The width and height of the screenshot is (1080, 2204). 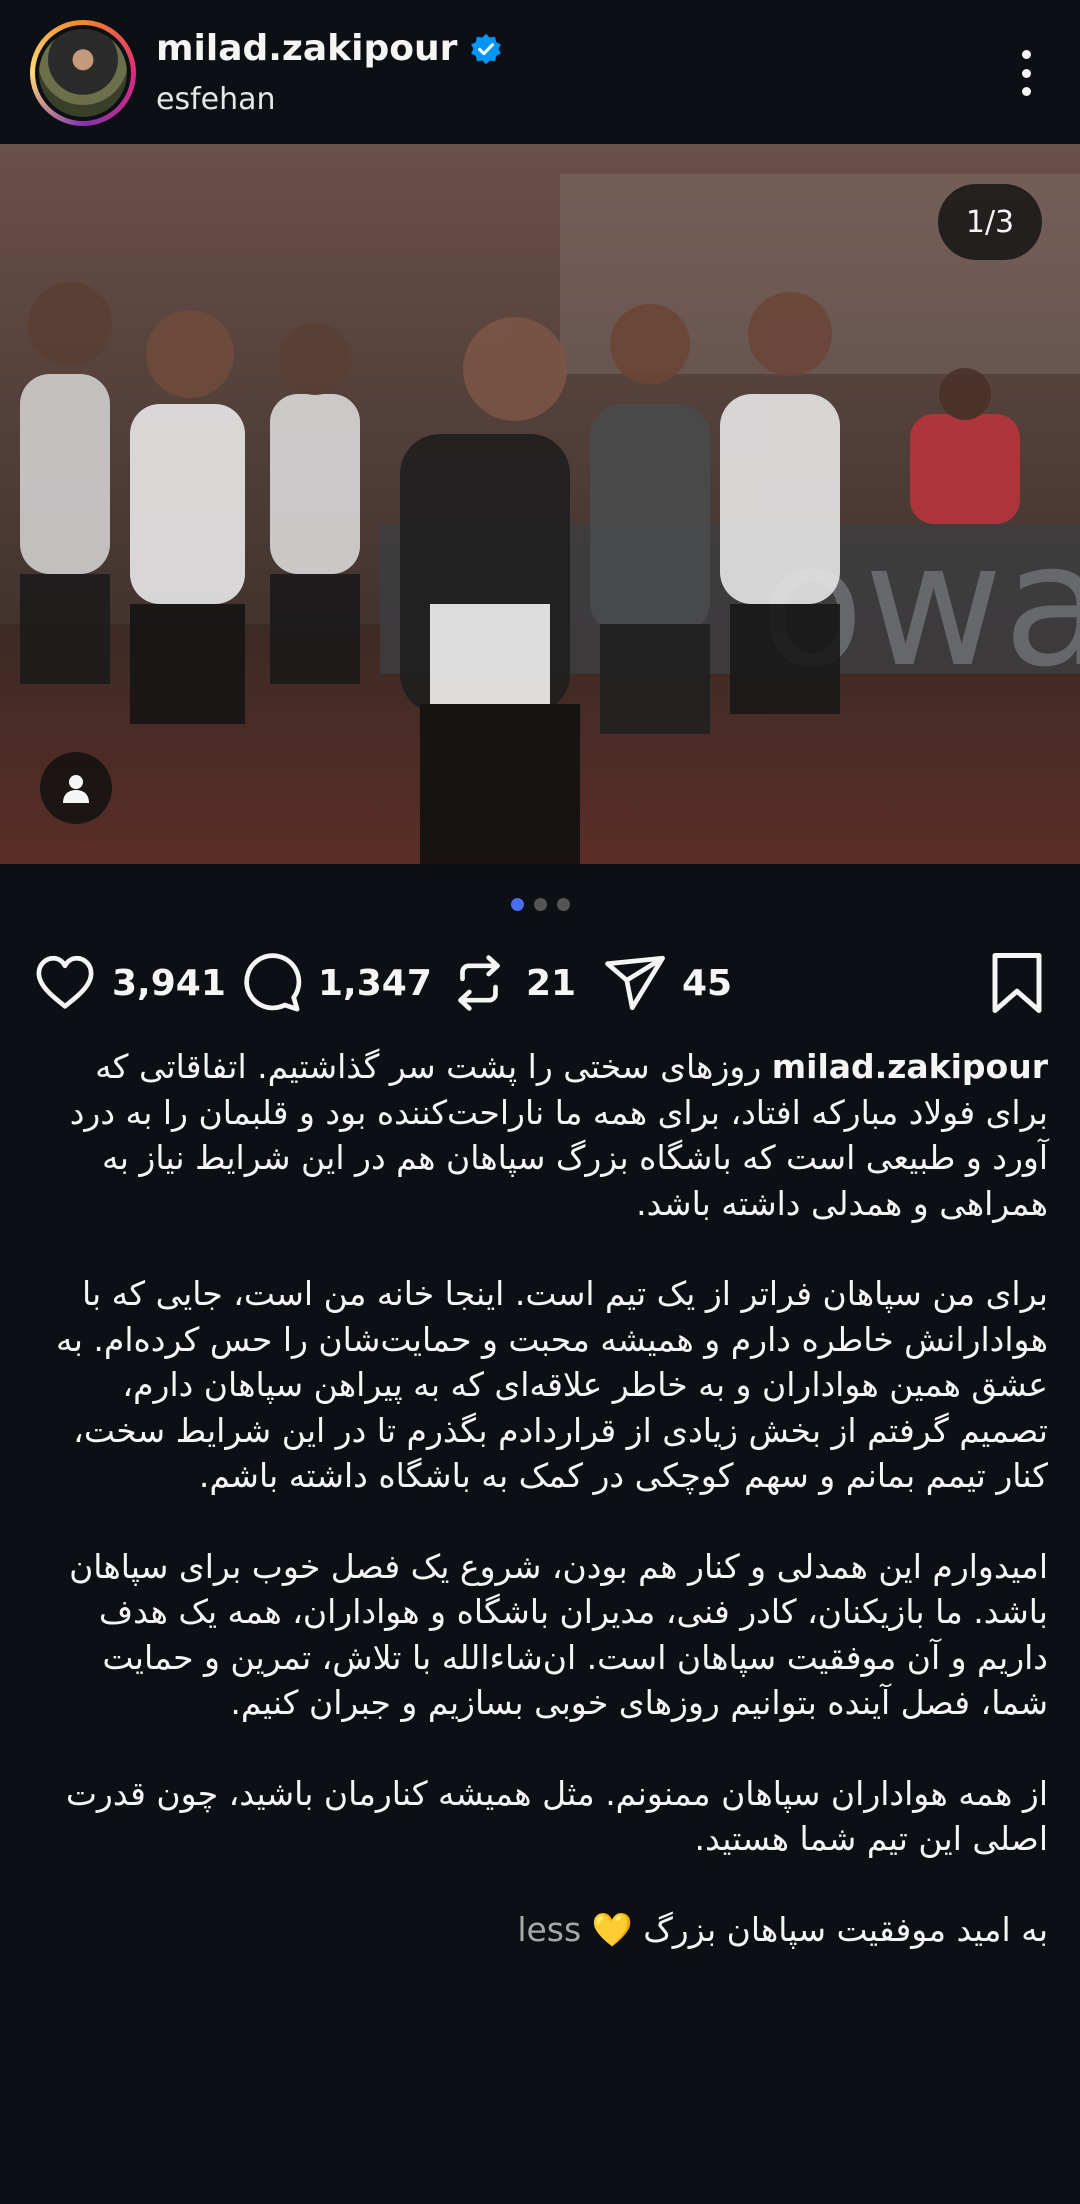 I want to click on comment-count: 1,347, so click(x=375, y=983).